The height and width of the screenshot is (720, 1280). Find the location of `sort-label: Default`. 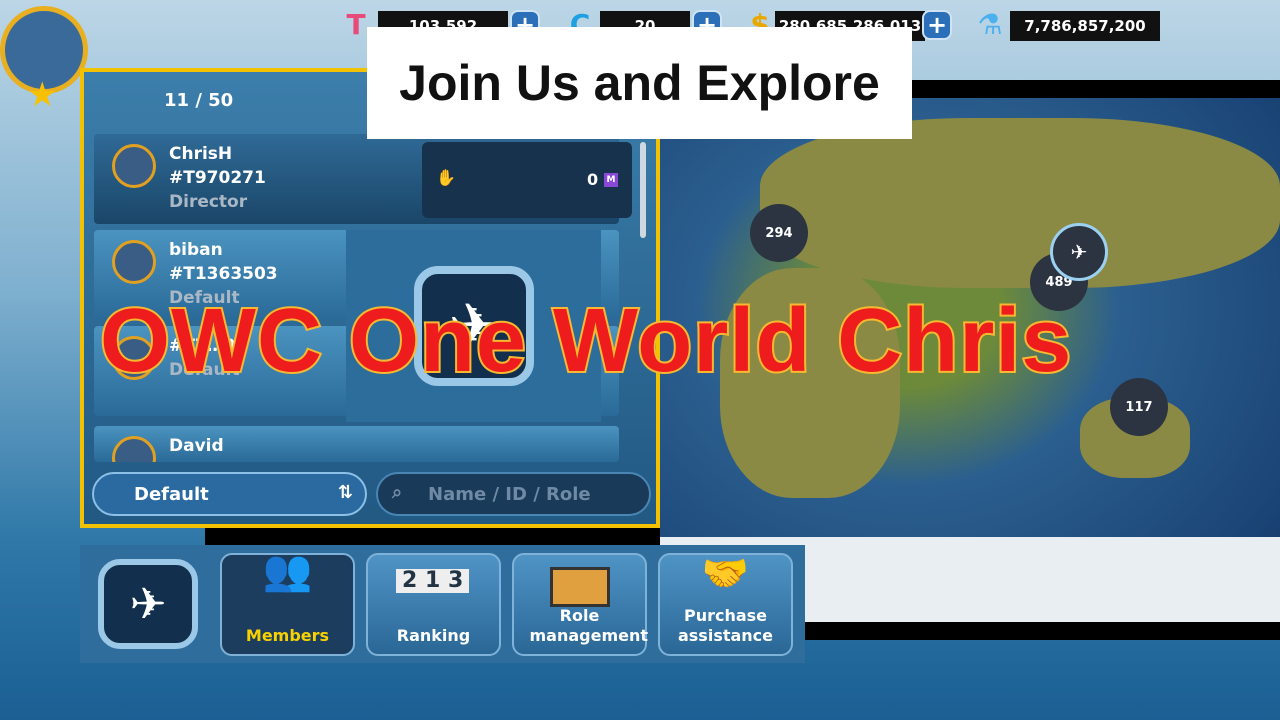

sort-label: Default is located at coordinates (171, 494).